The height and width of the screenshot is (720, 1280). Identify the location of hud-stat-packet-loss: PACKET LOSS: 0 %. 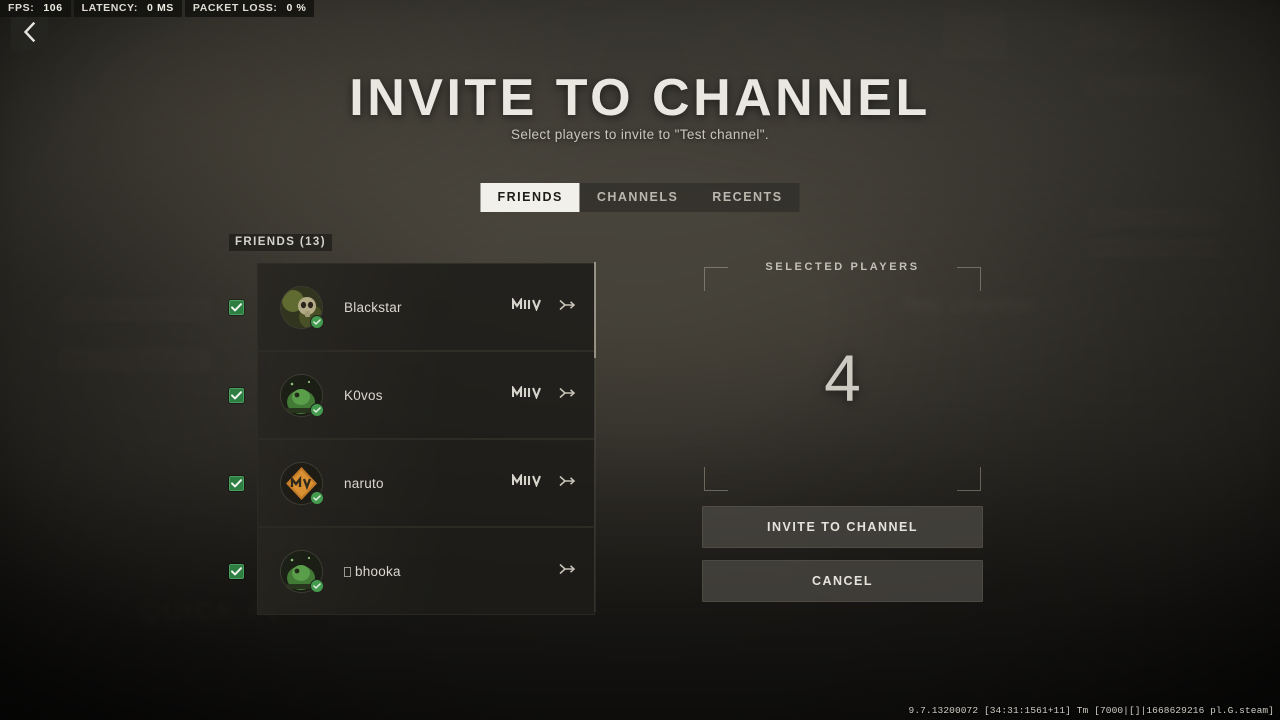
(249, 8).